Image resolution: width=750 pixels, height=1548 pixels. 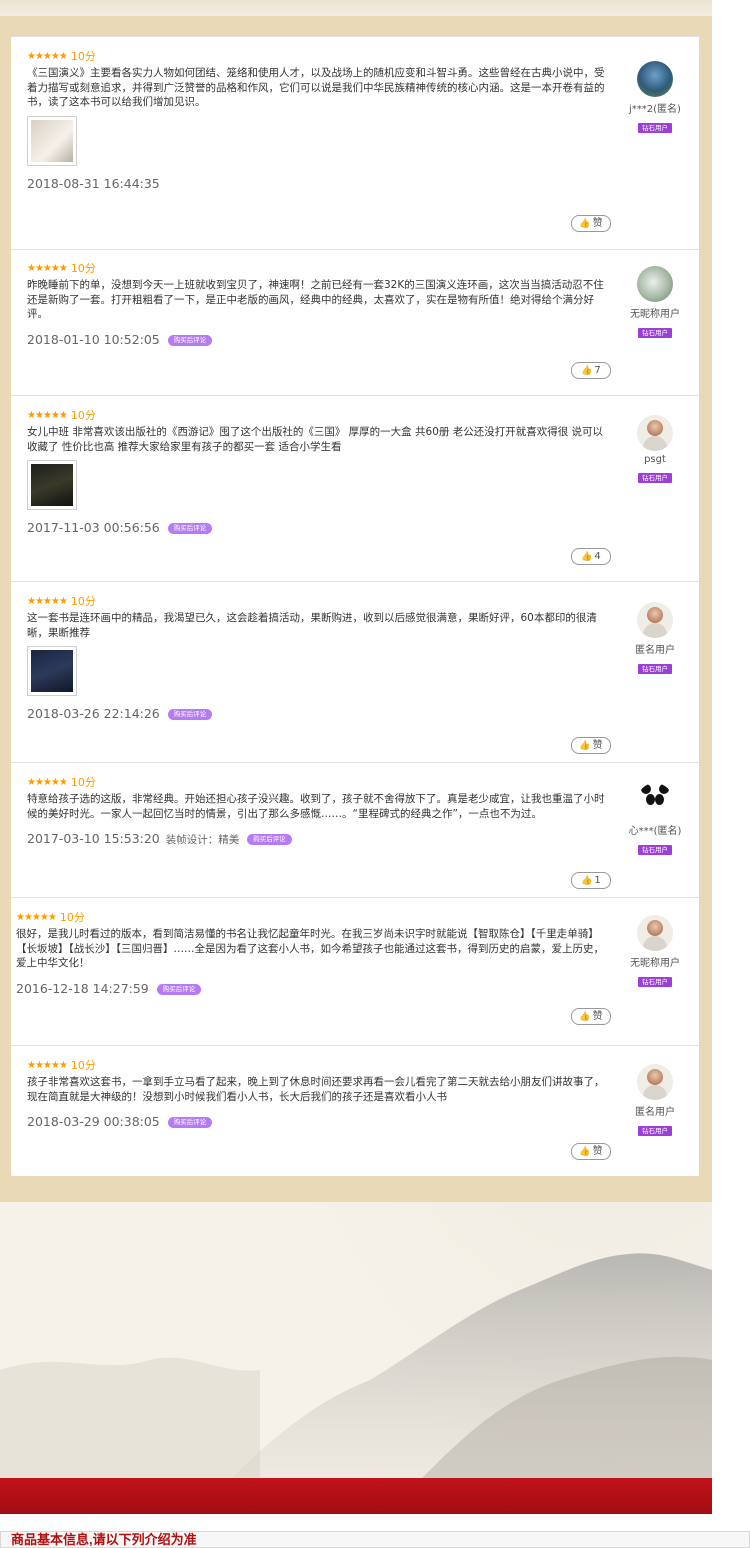 I want to click on binding-design-rating: 装帧设计：精美, so click(x=202, y=840).